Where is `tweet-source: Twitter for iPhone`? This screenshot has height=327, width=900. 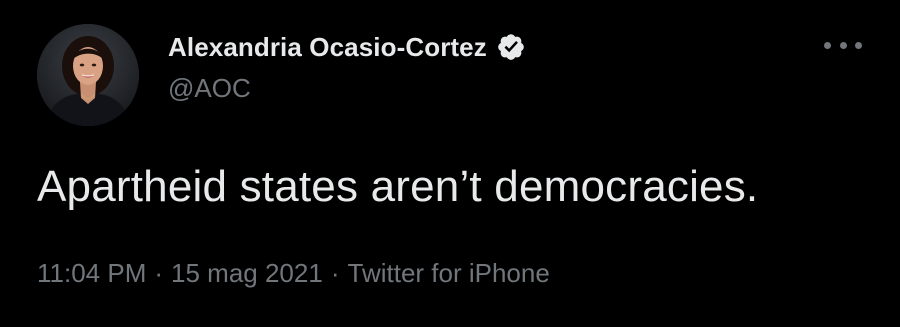
tweet-source: Twitter for iPhone is located at coordinates (449, 273).